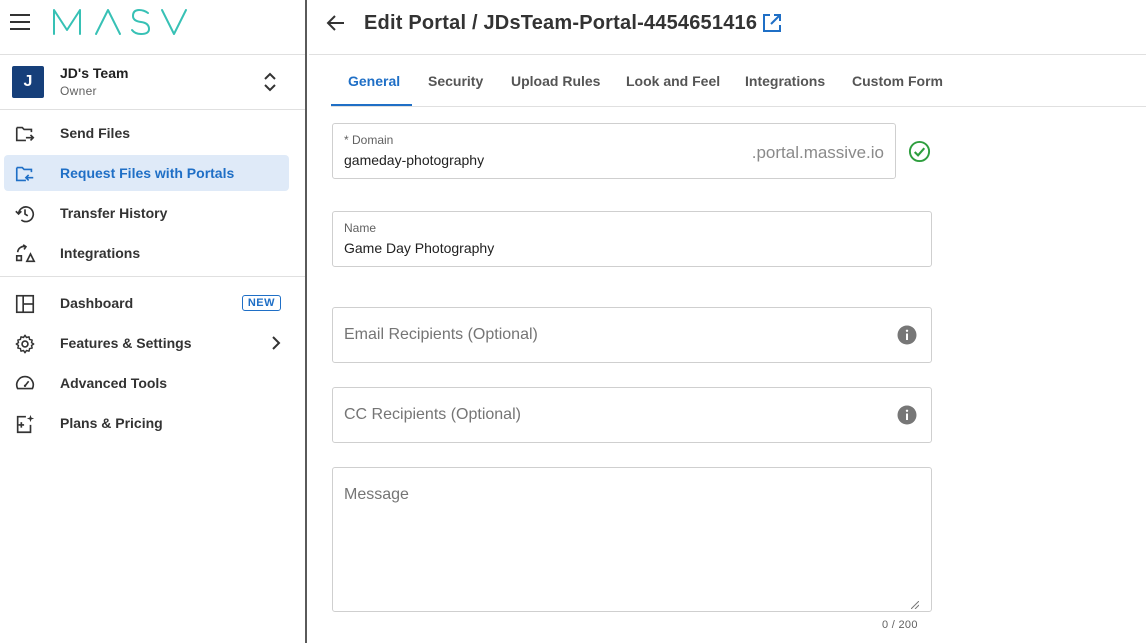  I want to click on history-icon, so click(25, 214).